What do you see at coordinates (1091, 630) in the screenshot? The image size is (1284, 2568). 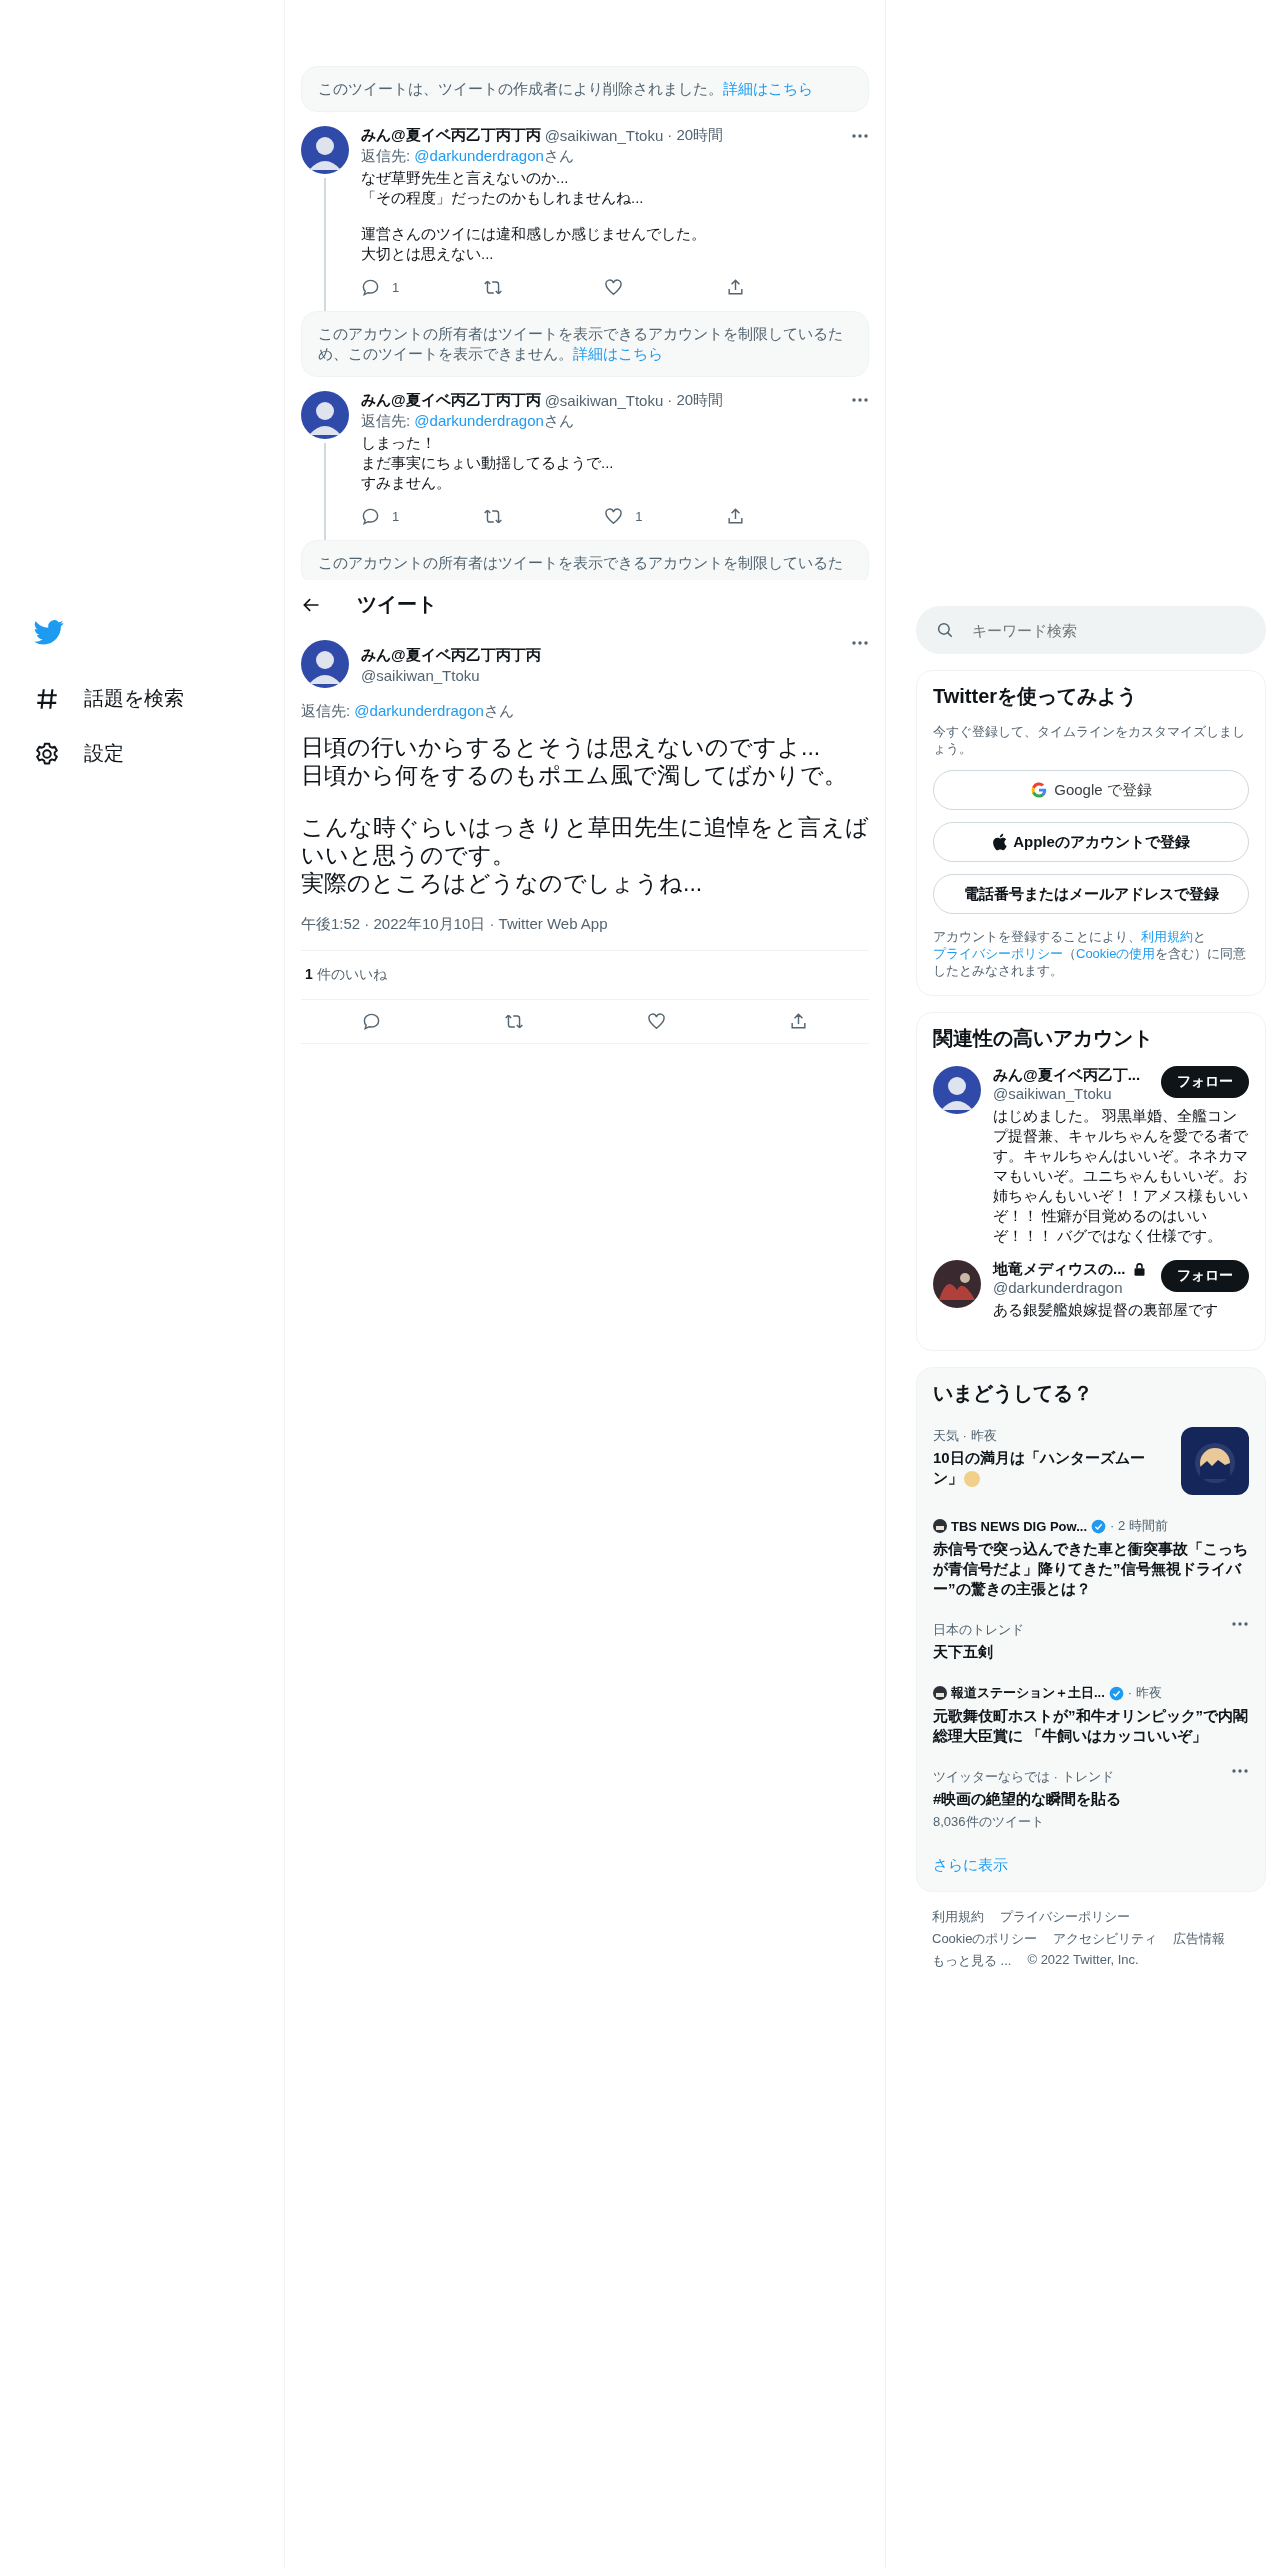 I see `search-field: キーワード検索` at bounding box center [1091, 630].